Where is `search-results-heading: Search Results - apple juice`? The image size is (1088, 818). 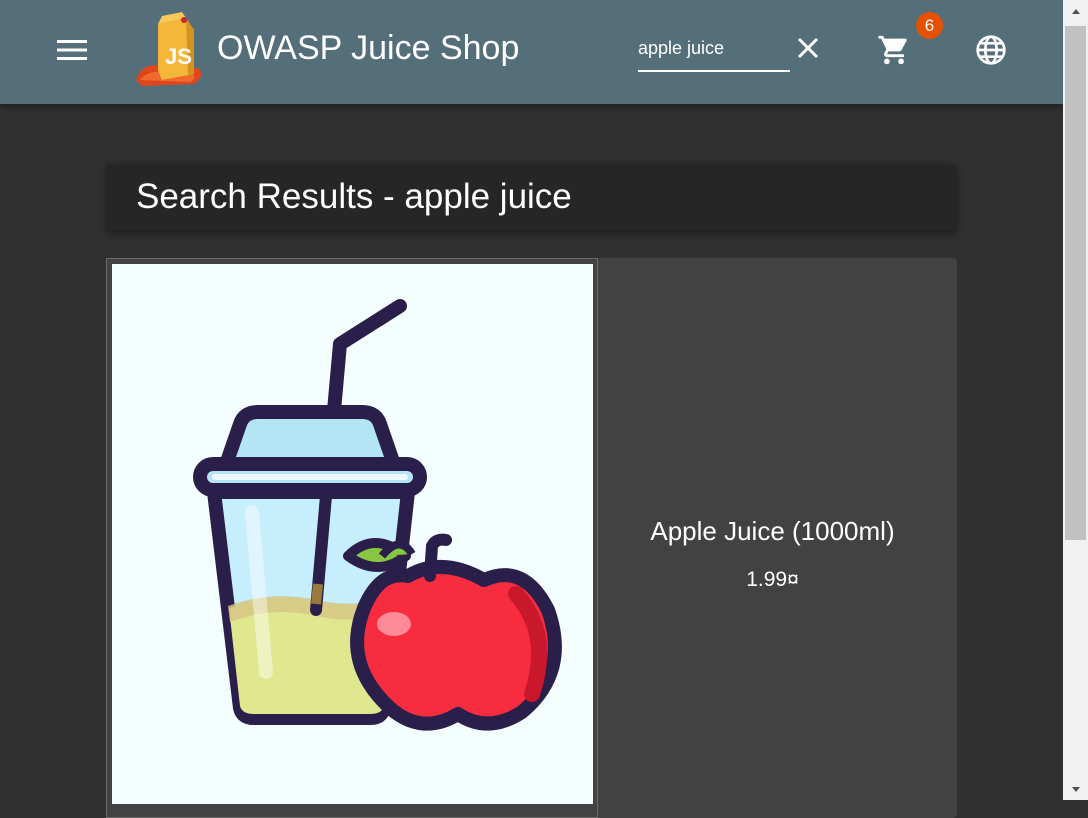
search-results-heading: Search Results - apple juice is located at coordinates (354, 196).